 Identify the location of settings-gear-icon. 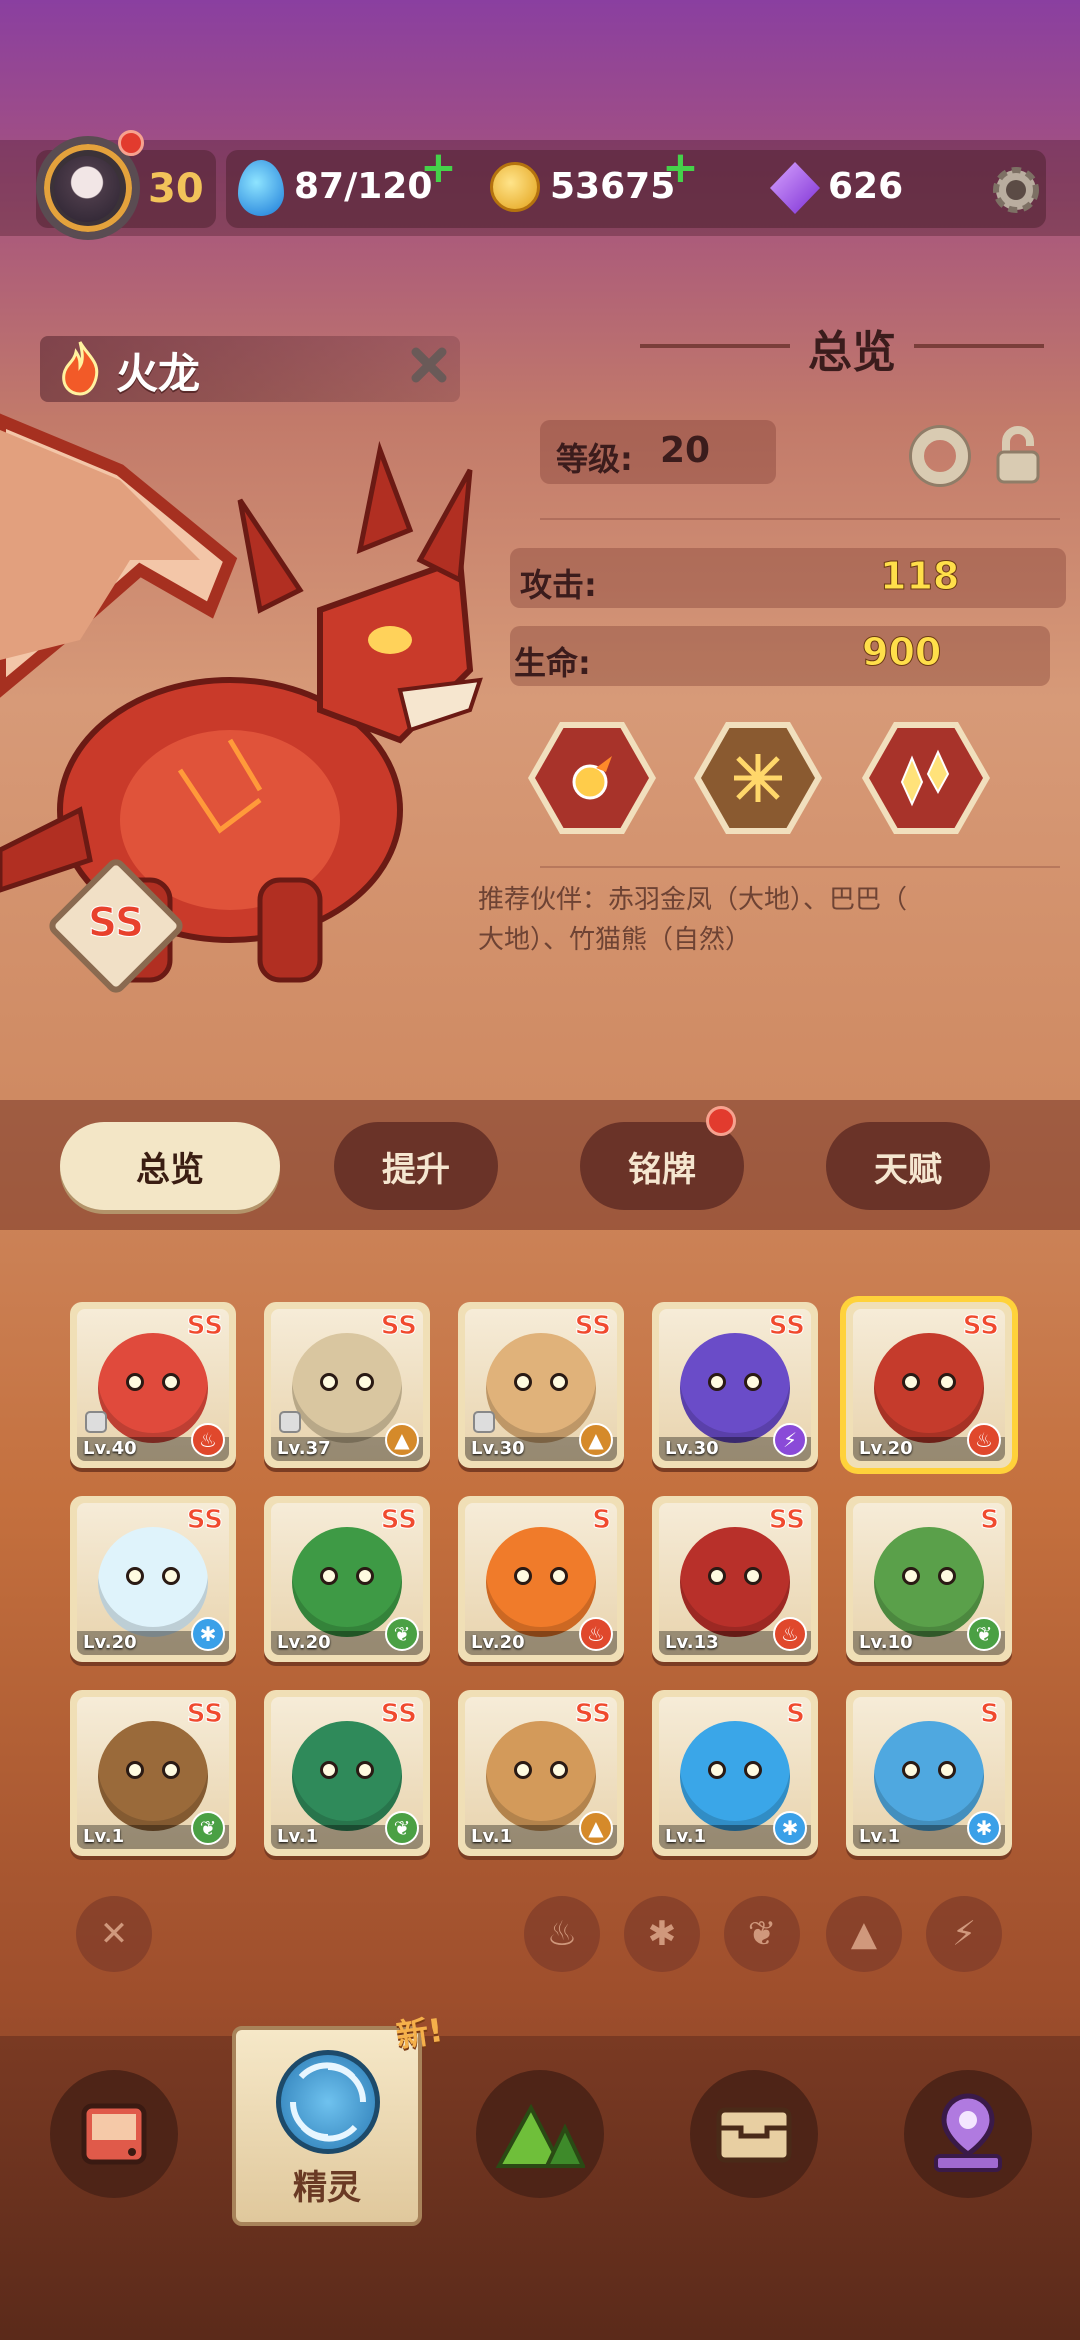
(1016, 190).